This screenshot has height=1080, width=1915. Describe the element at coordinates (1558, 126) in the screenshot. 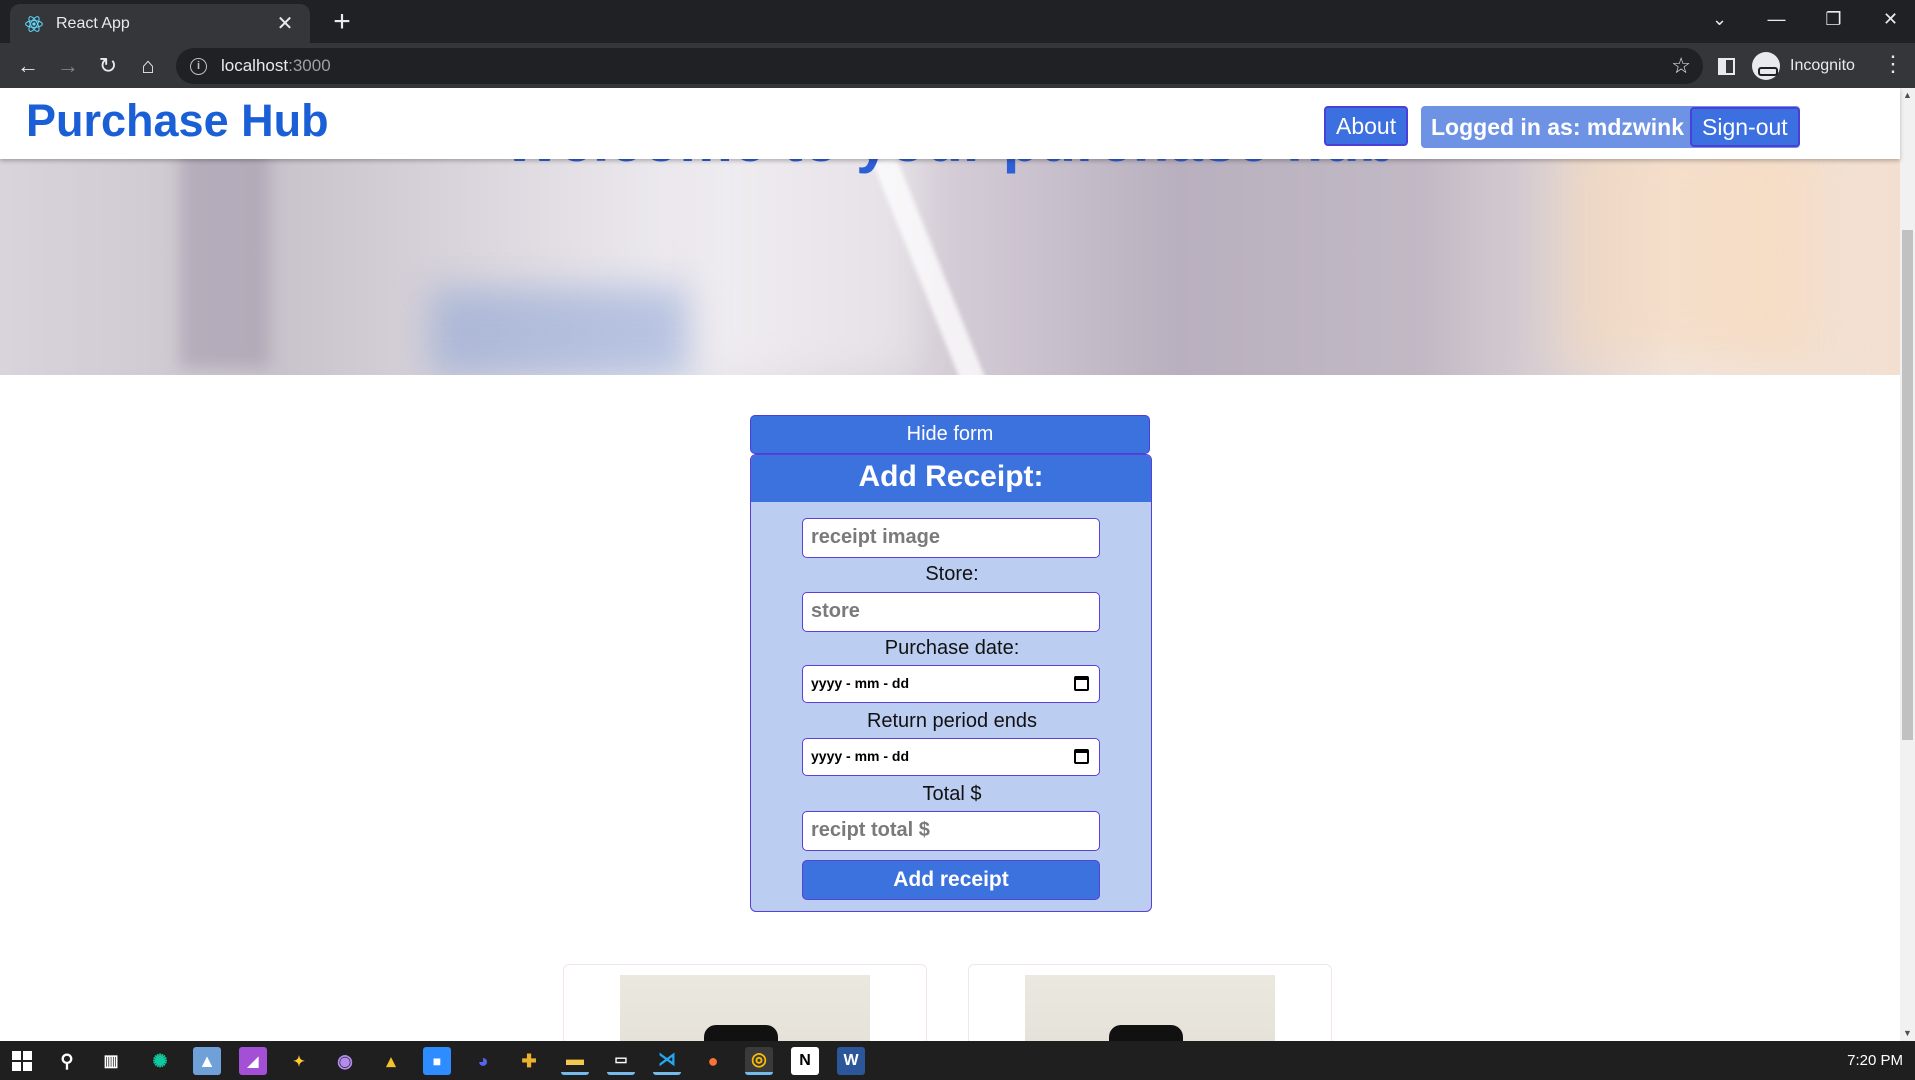

I see `logged-in-text: Logged in as: mdzwink` at that location.